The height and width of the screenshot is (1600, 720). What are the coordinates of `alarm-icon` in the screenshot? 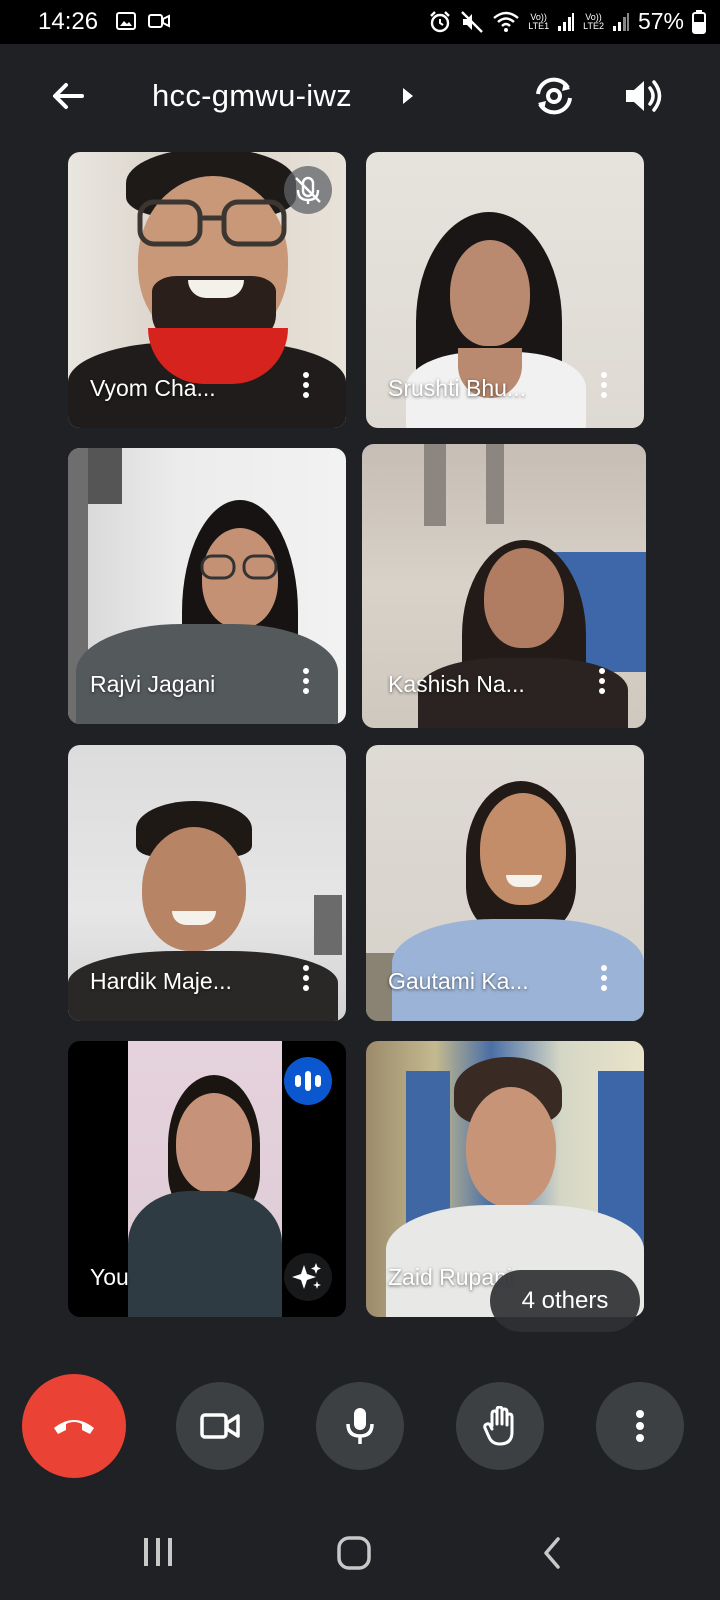 It's located at (440, 21).